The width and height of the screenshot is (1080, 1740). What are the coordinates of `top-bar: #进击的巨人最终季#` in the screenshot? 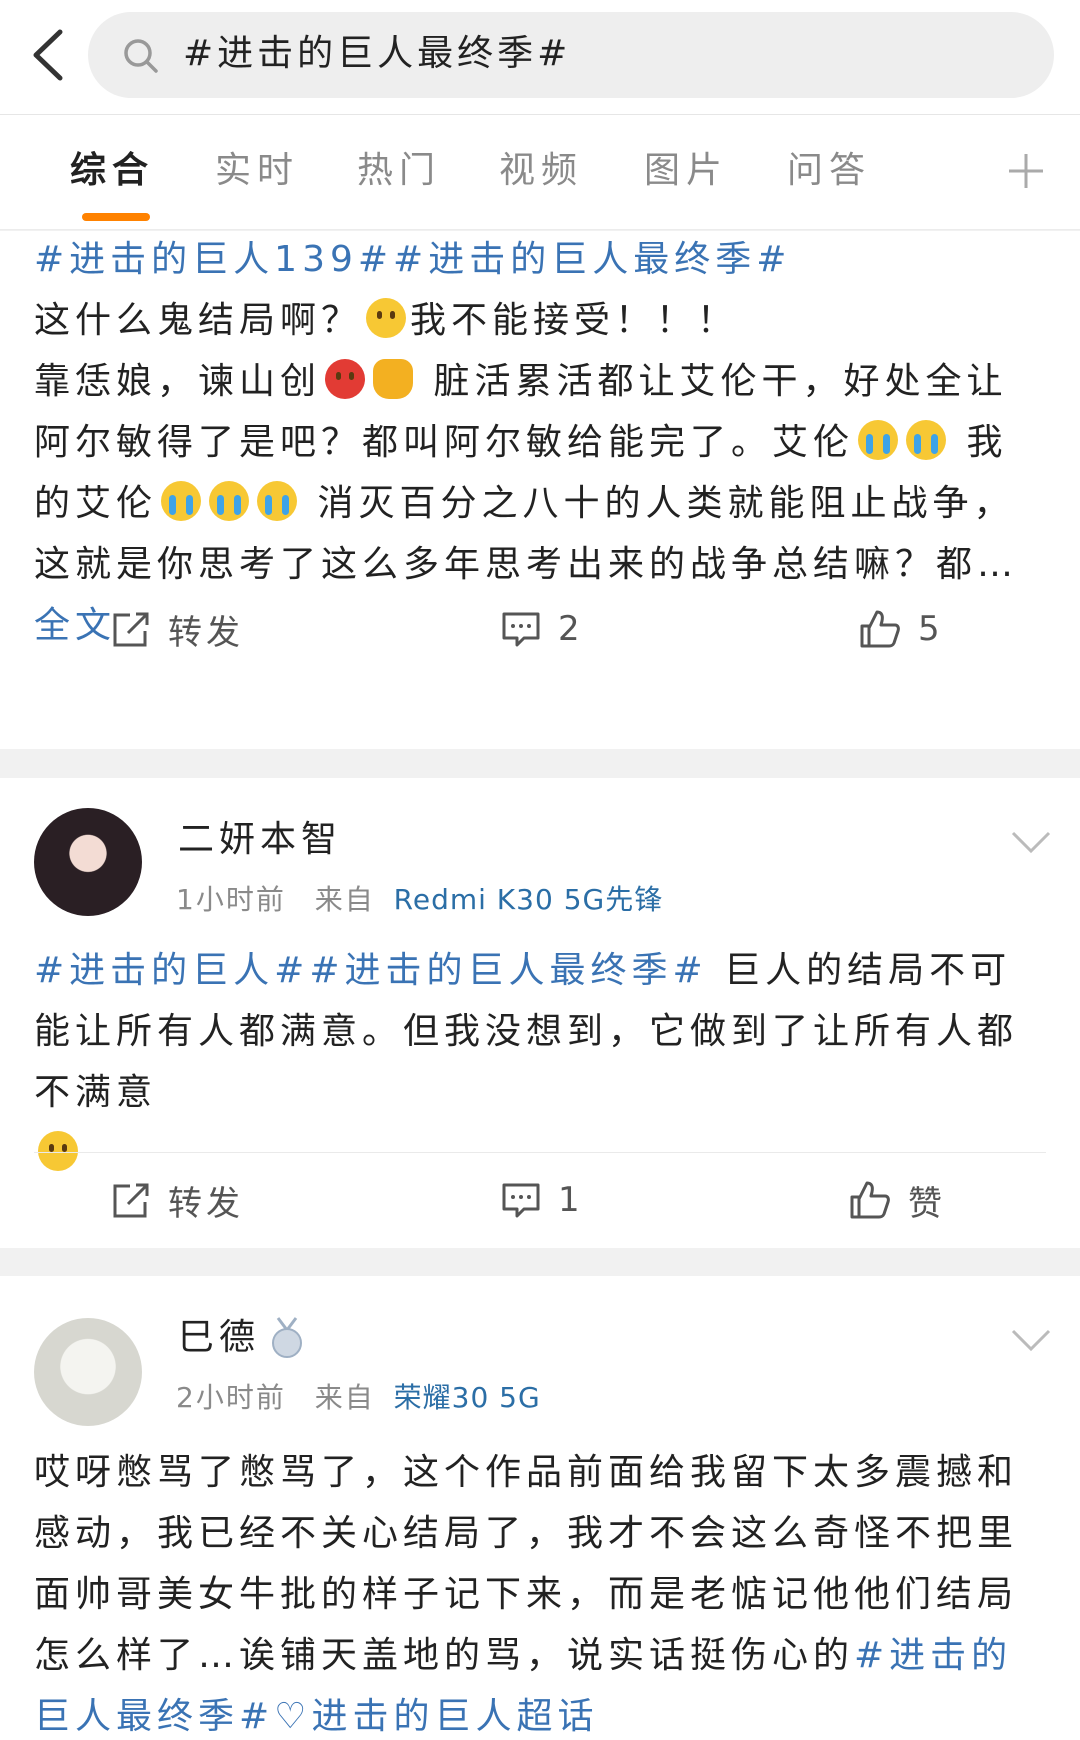 It's located at (540, 57).